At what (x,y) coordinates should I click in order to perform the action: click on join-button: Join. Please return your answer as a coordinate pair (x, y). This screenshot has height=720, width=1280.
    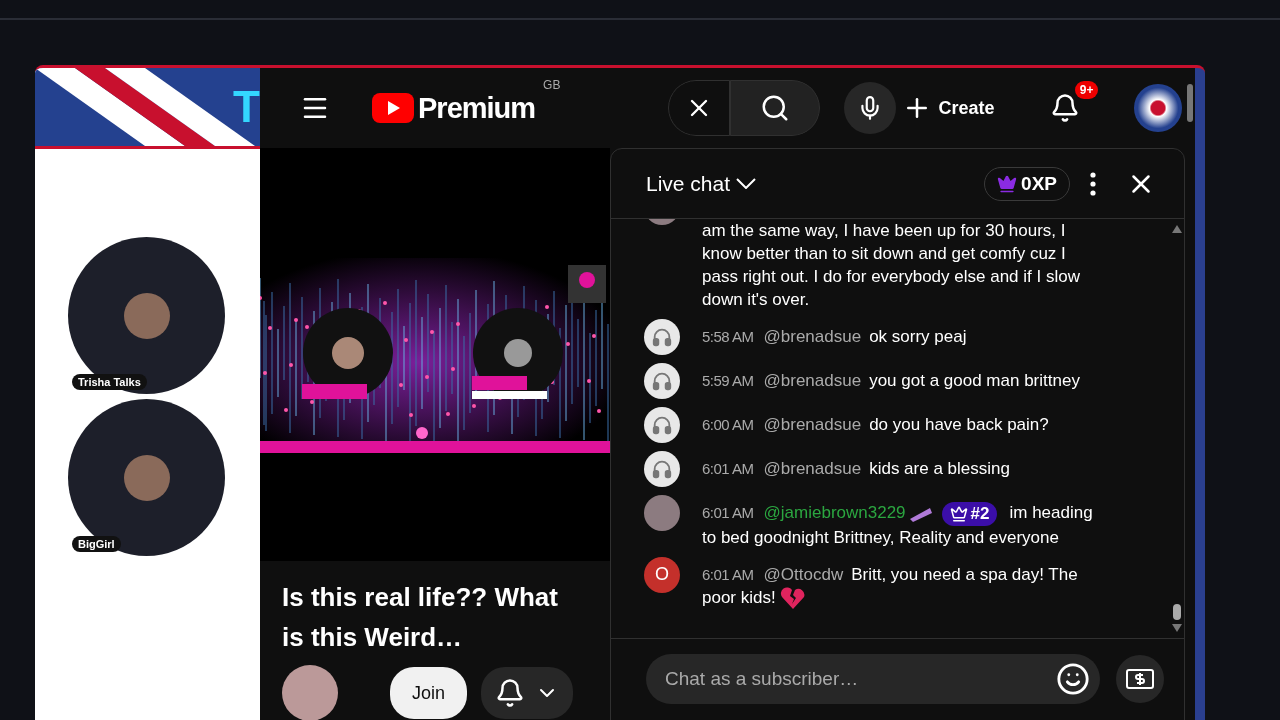
    Looking at the image, I should click on (429, 693).